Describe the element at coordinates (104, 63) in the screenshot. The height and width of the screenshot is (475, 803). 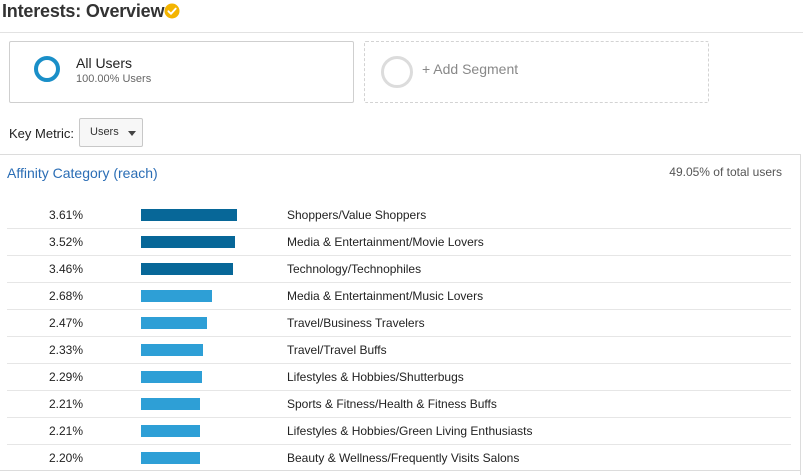
I see `segment-name: All Users` at that location.